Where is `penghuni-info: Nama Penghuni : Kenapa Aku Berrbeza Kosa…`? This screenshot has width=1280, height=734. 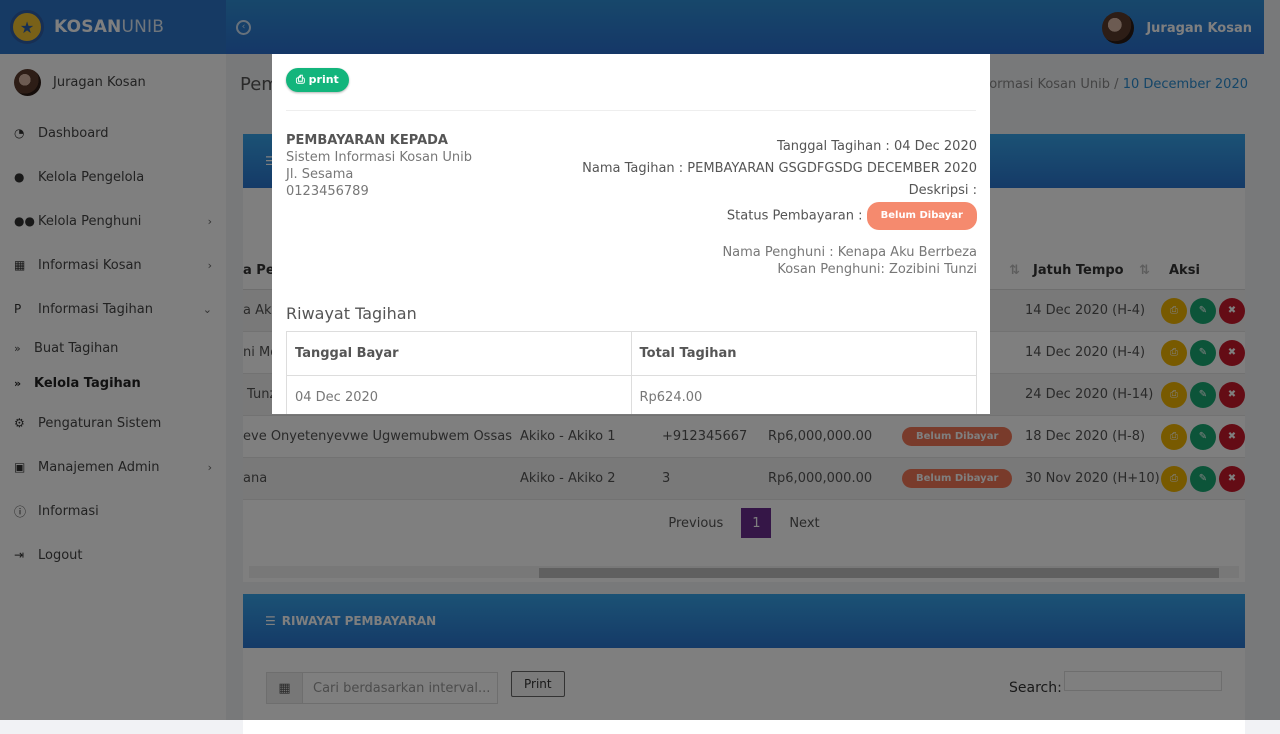 penghuni-info: Nama Penghuni : Kenapa Aku Berrbeza Kosa… is located at coordinates (849, 261).